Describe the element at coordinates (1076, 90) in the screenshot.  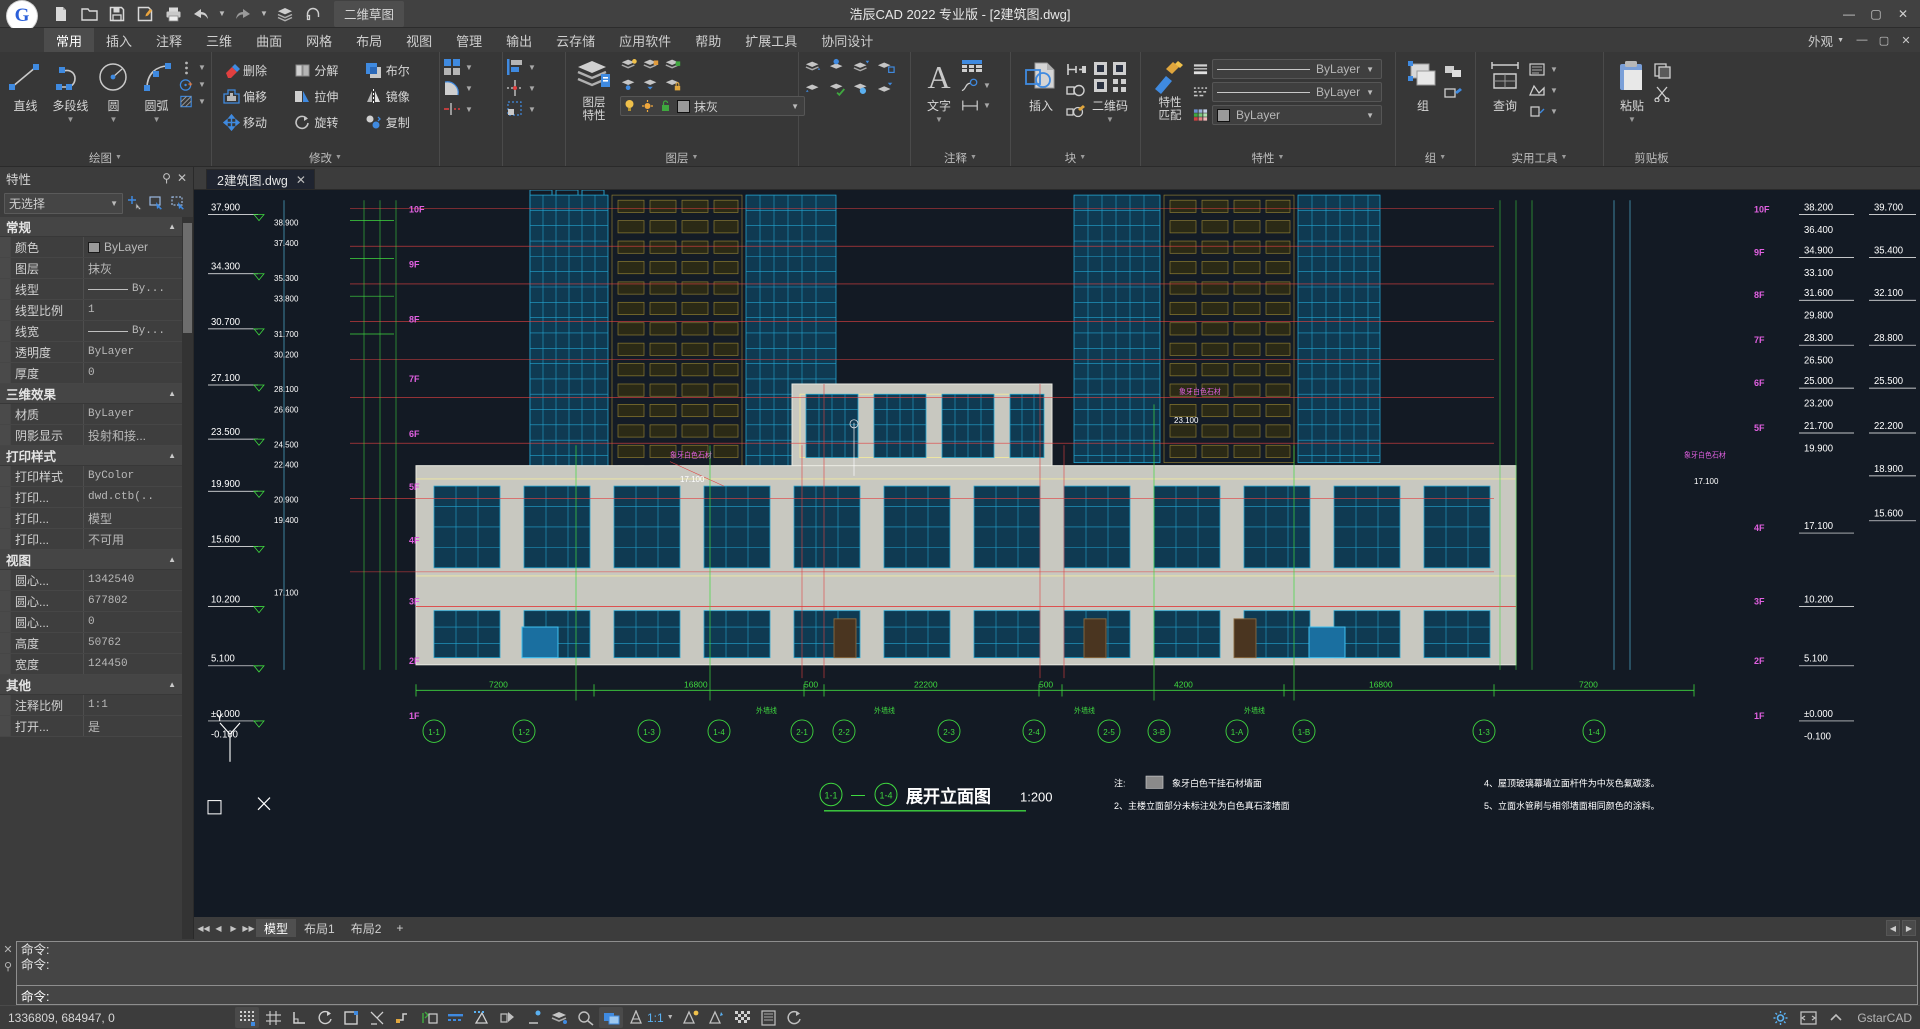
I see `block-attribute-icon` at that location.